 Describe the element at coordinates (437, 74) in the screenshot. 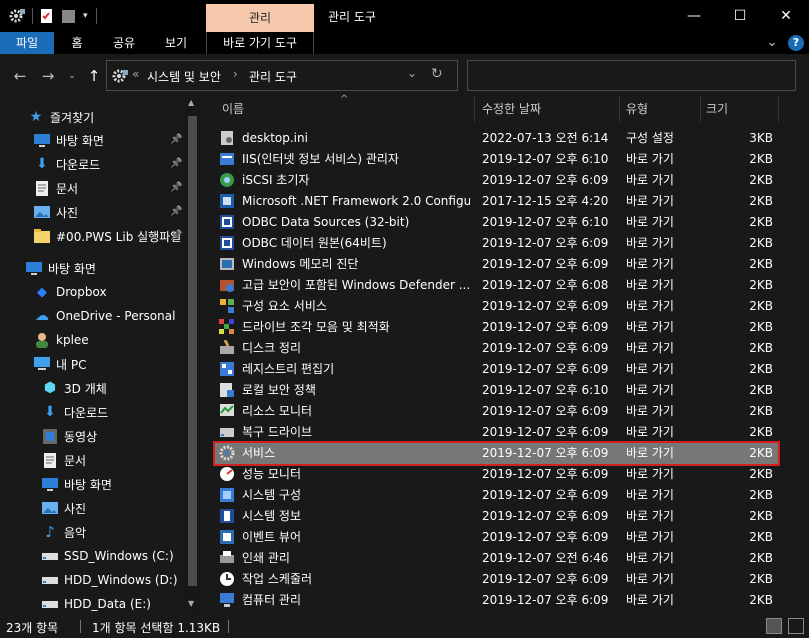

I see `refresh-icon: ↻` at that location.